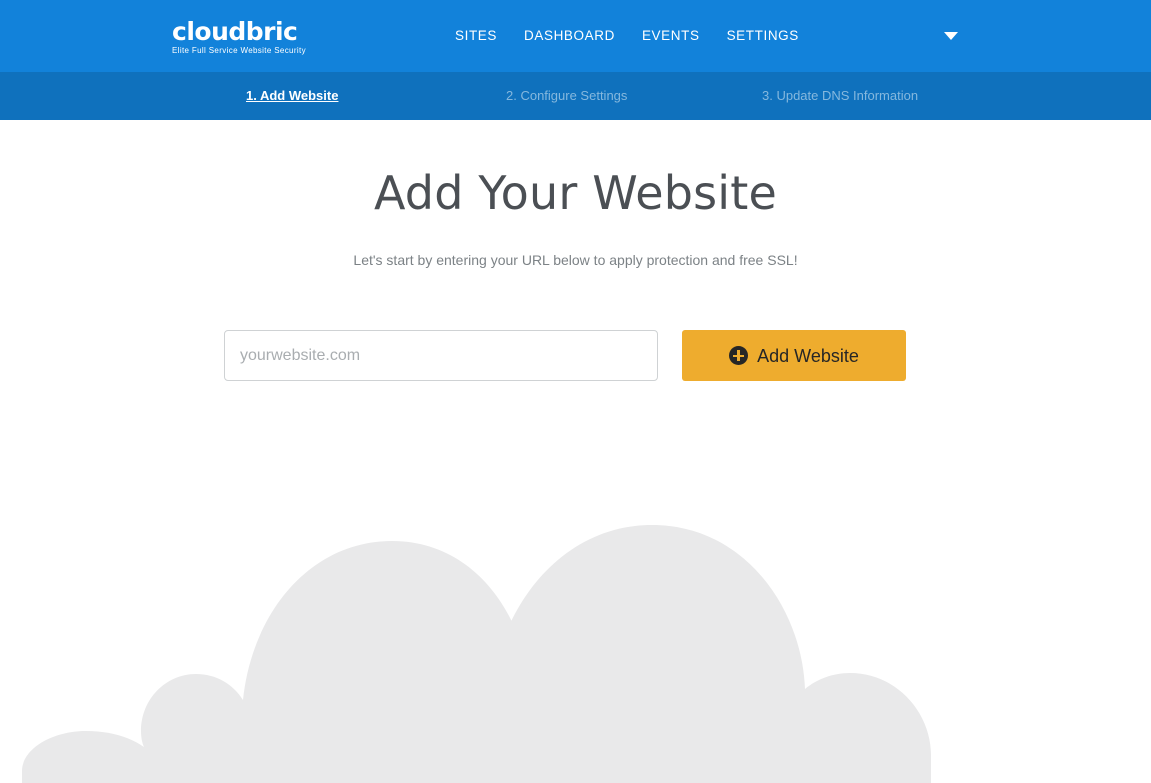 This screenshot has height=783, width=1151. Describe the element at coordinates (739, 355) in the screenshot. I see `plus-circle-icon` at that location.